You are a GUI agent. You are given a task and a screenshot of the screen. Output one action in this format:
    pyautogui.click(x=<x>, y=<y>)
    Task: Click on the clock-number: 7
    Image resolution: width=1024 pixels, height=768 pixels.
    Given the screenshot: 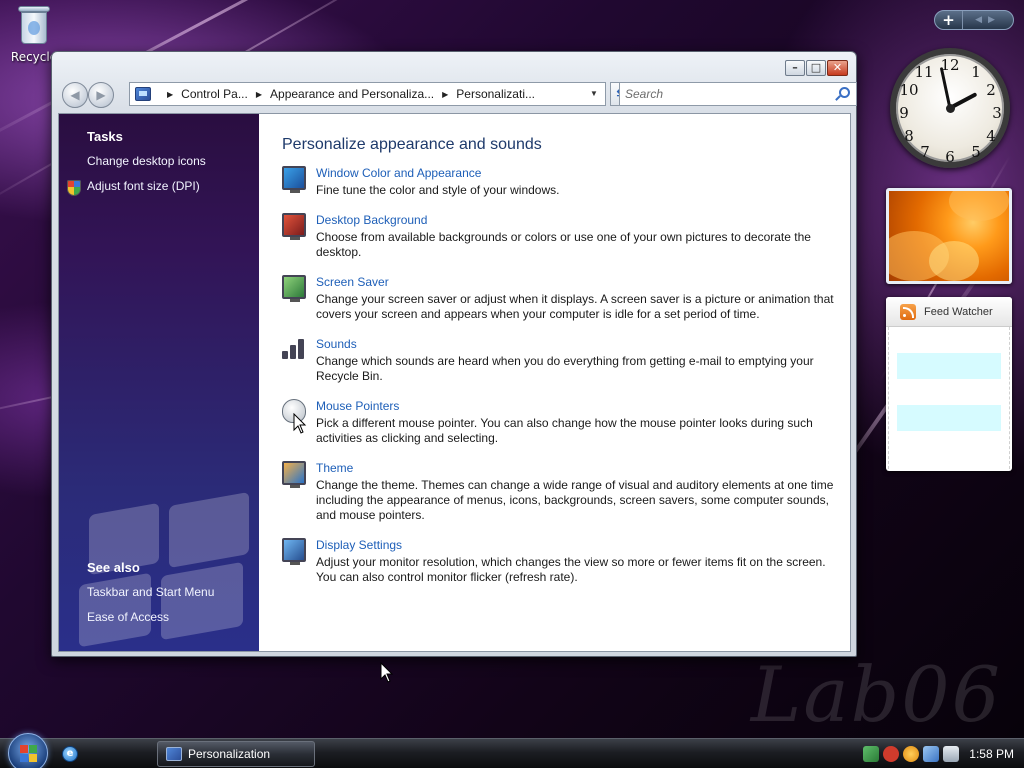 What is the action you would take?
    pyautogui.click(x=925, y=152)
    